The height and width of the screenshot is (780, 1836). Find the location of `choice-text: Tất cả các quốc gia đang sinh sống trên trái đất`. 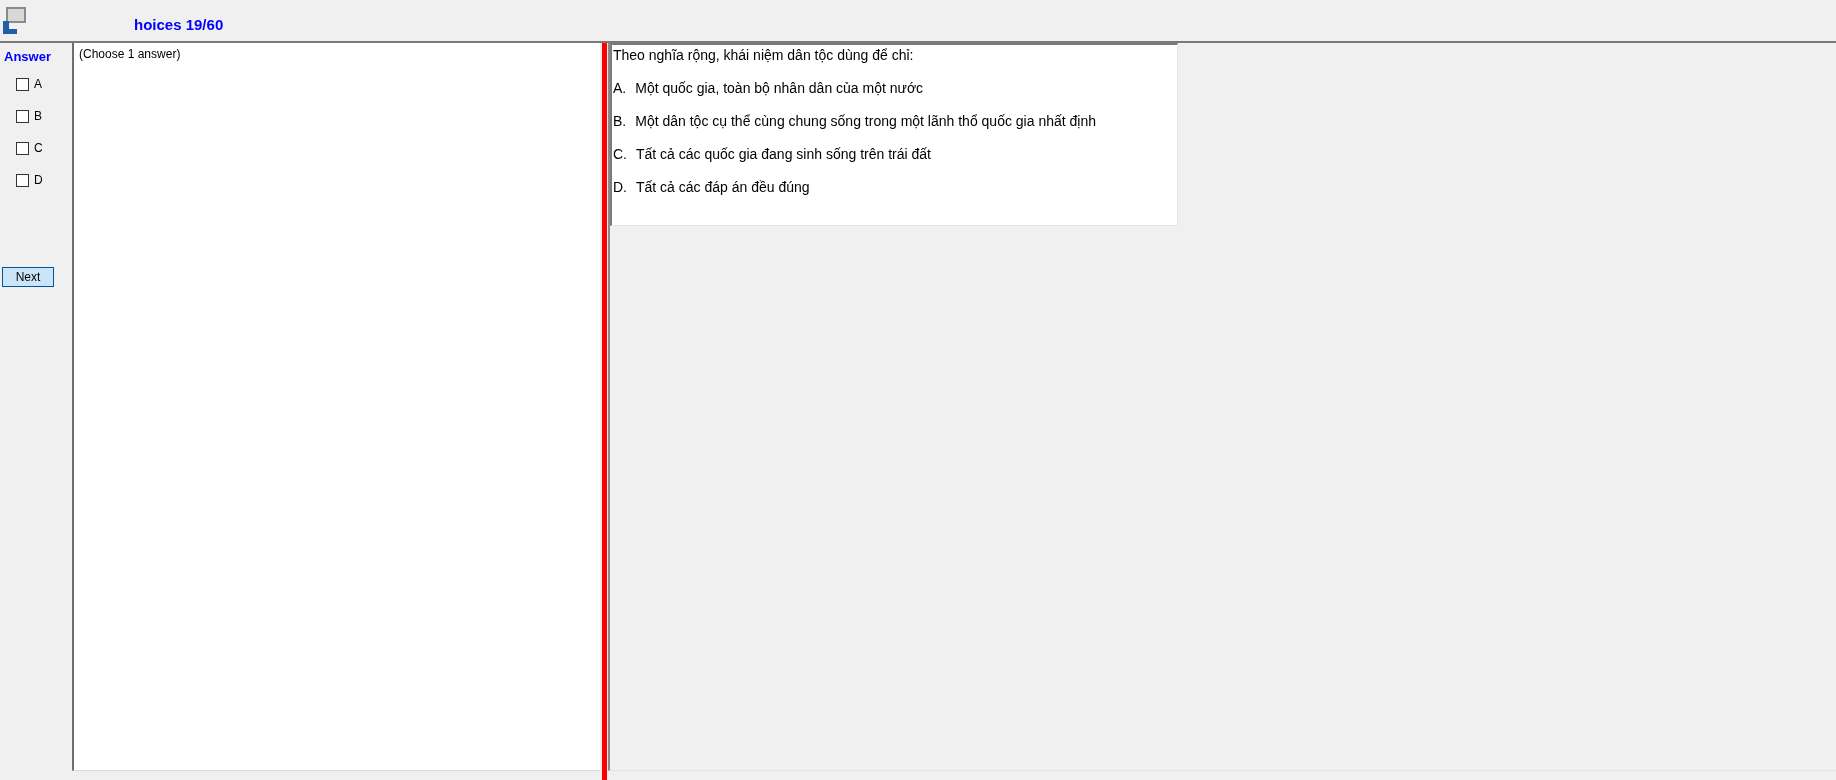

choice-text: Tất cả các quốc gia đang sinh sống trên trái đất is located at coordinates (783, 154).